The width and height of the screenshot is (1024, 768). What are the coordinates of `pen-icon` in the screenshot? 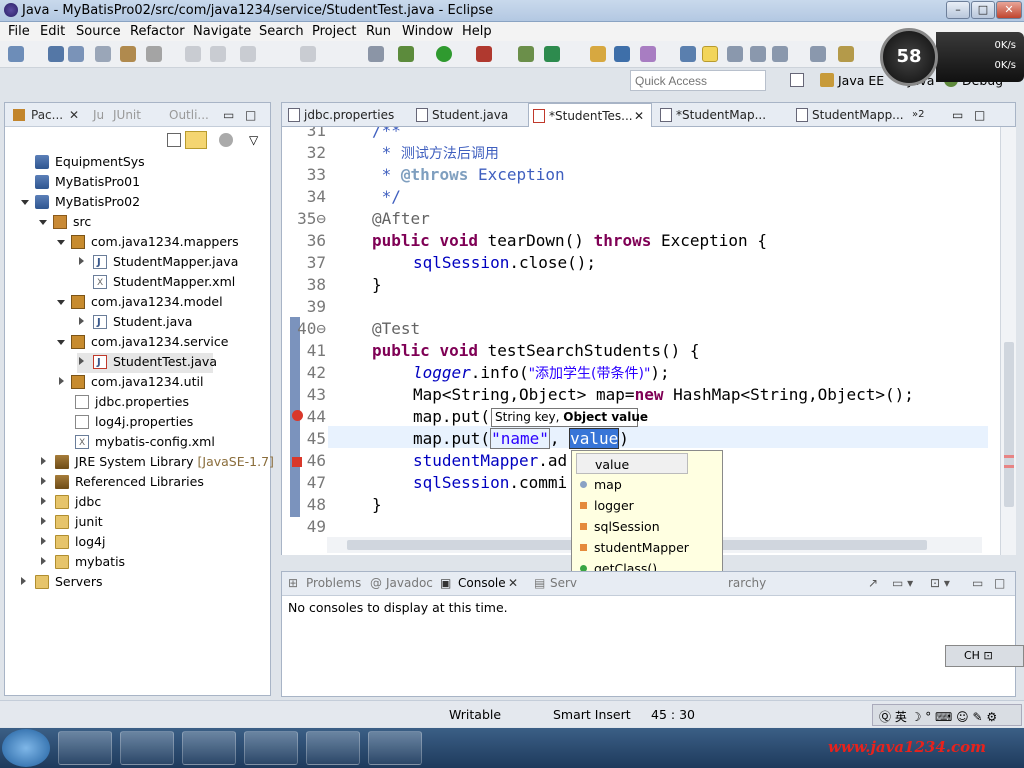 It's located at (648, 54).